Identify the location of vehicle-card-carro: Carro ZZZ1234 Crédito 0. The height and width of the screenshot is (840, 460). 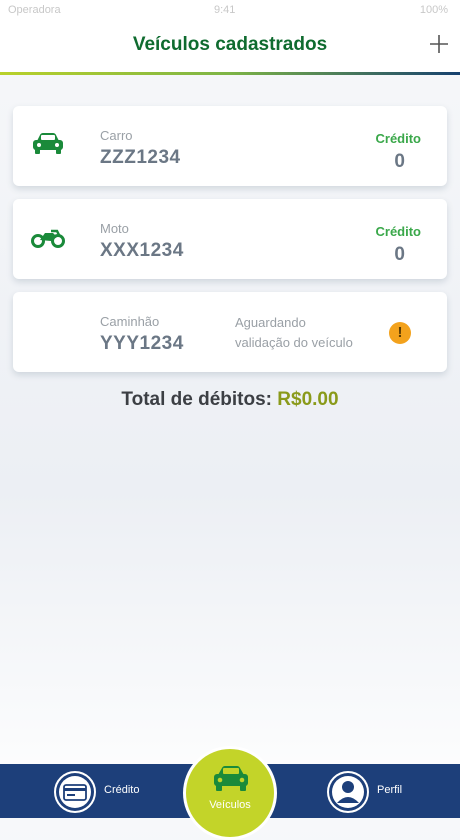
(230, 146).